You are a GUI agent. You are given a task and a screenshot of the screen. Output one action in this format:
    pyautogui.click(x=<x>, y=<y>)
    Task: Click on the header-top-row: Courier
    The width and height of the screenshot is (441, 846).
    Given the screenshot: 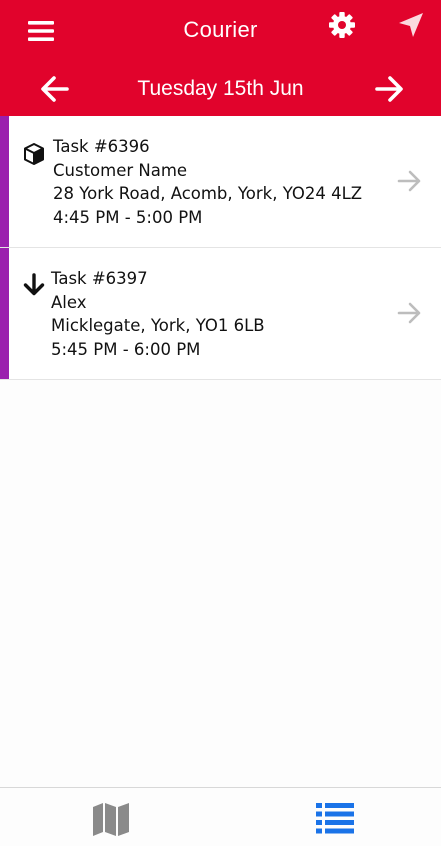 What is the action you would take?
    pyautogui.click(x=220, y=31)
    